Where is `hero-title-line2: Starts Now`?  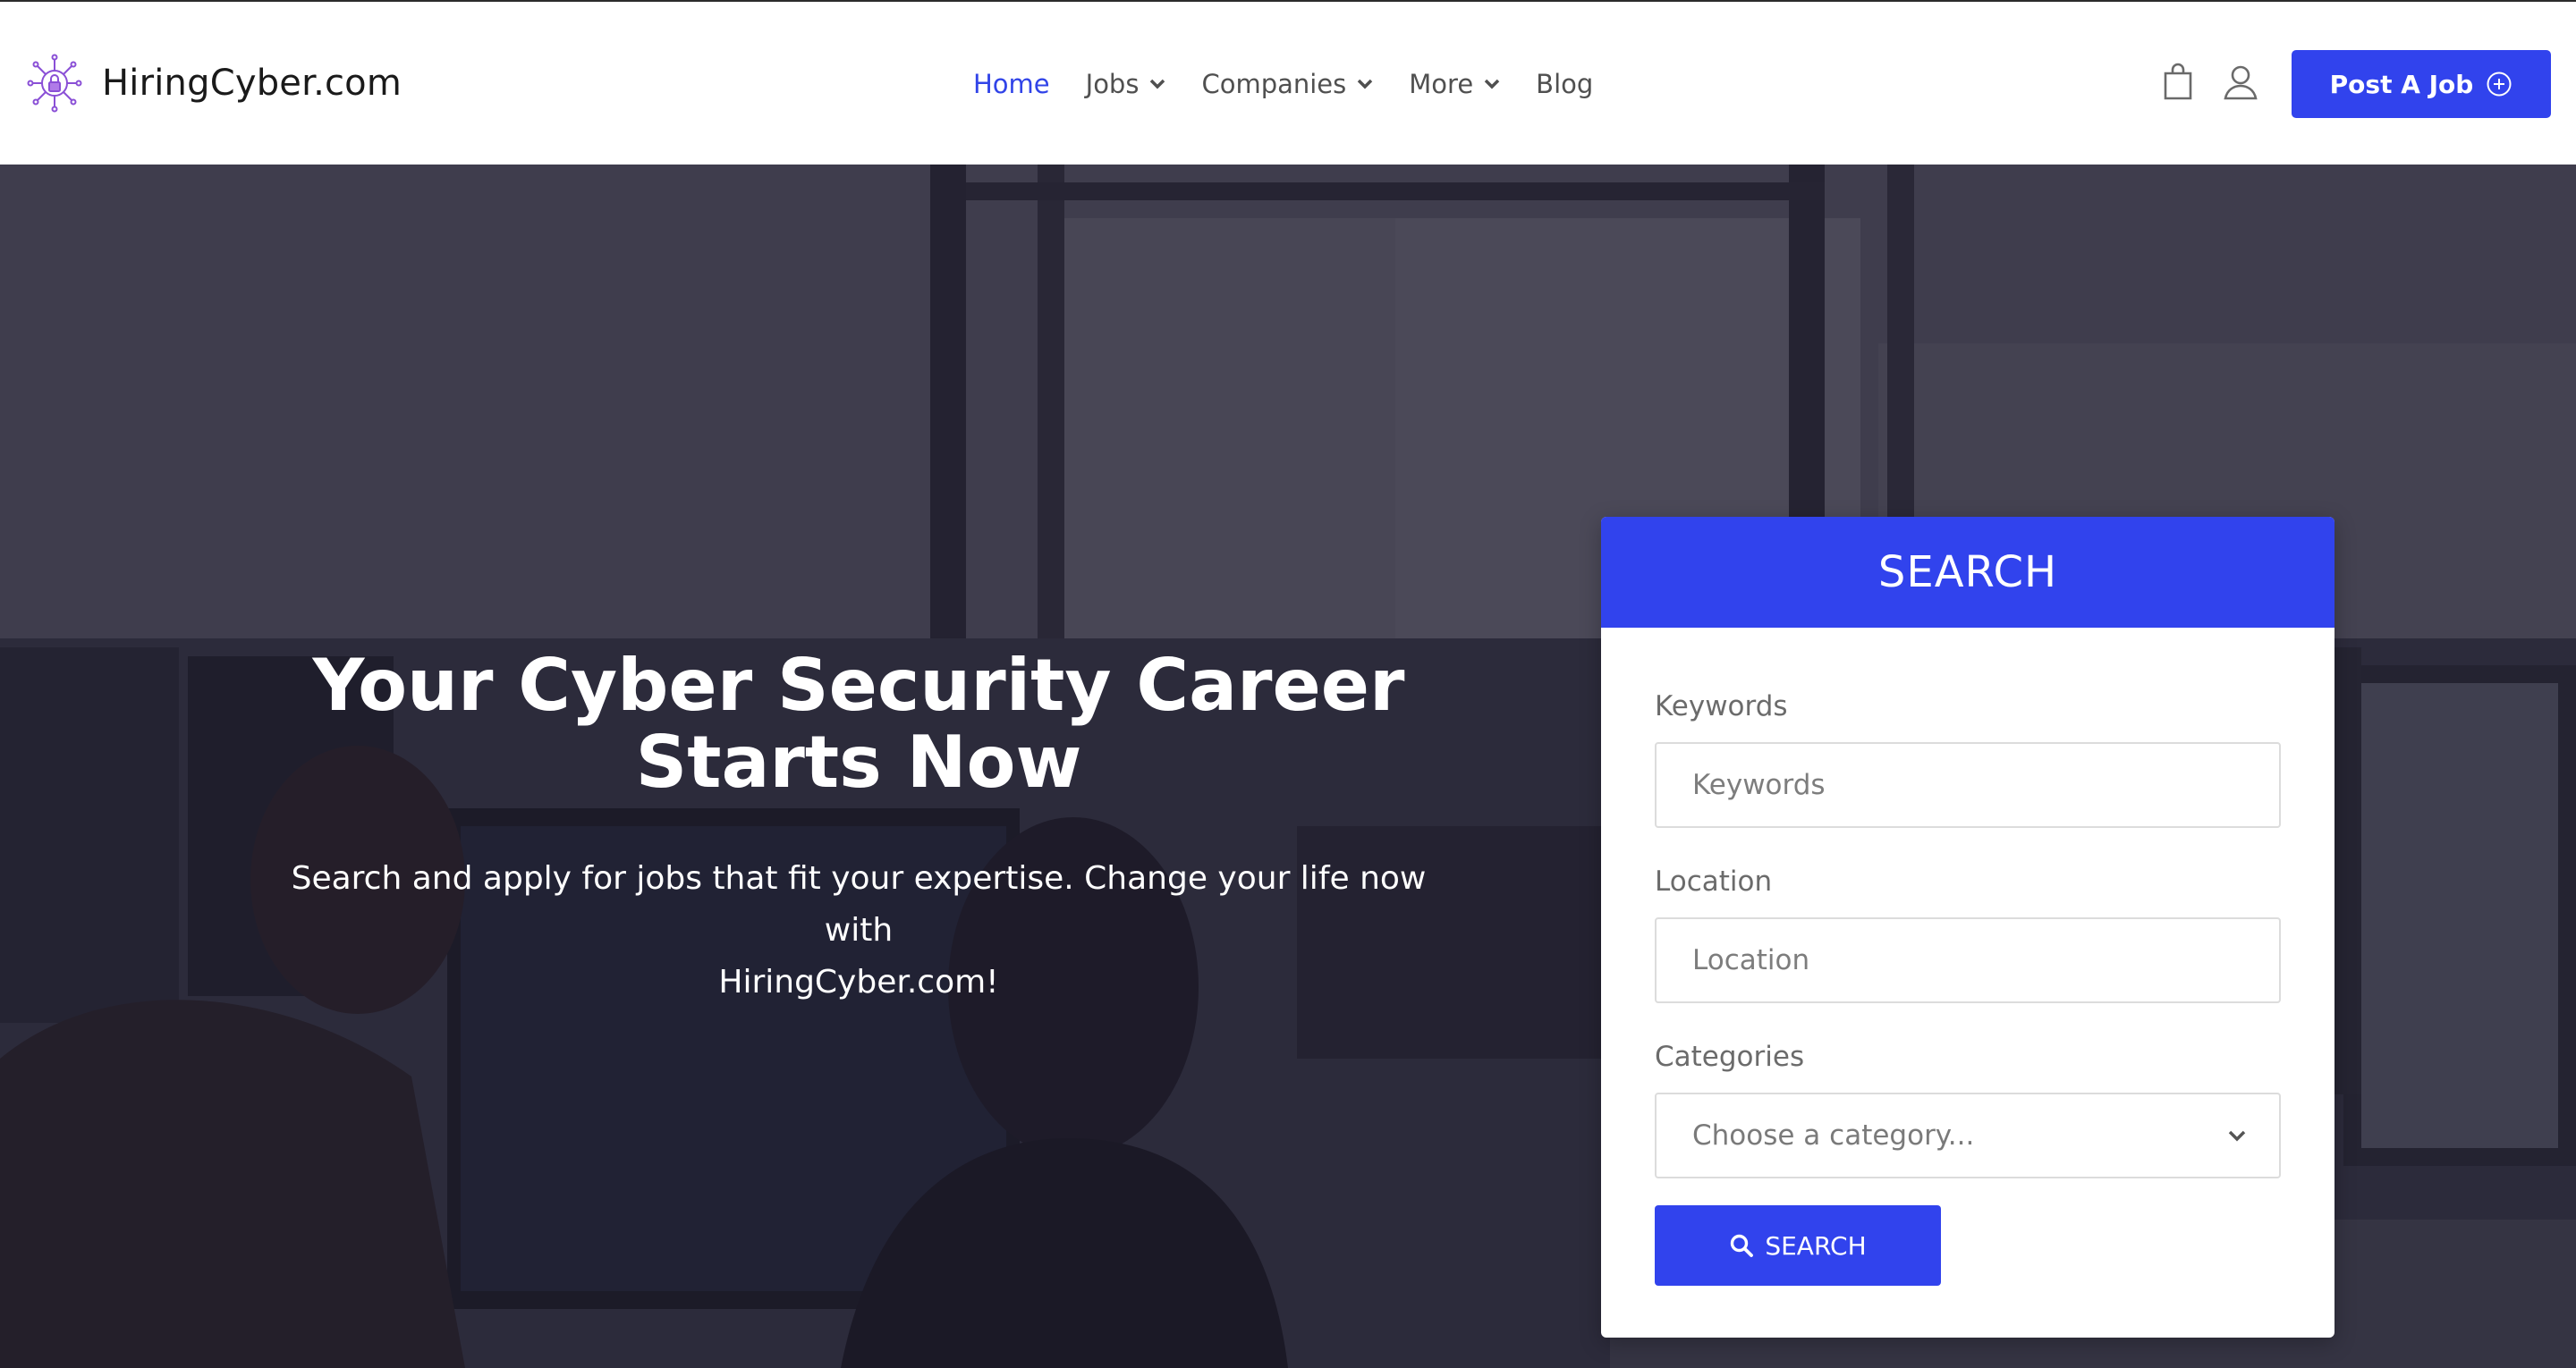
hero-title-line2: Starts Now is located at coordinates (858, 762).